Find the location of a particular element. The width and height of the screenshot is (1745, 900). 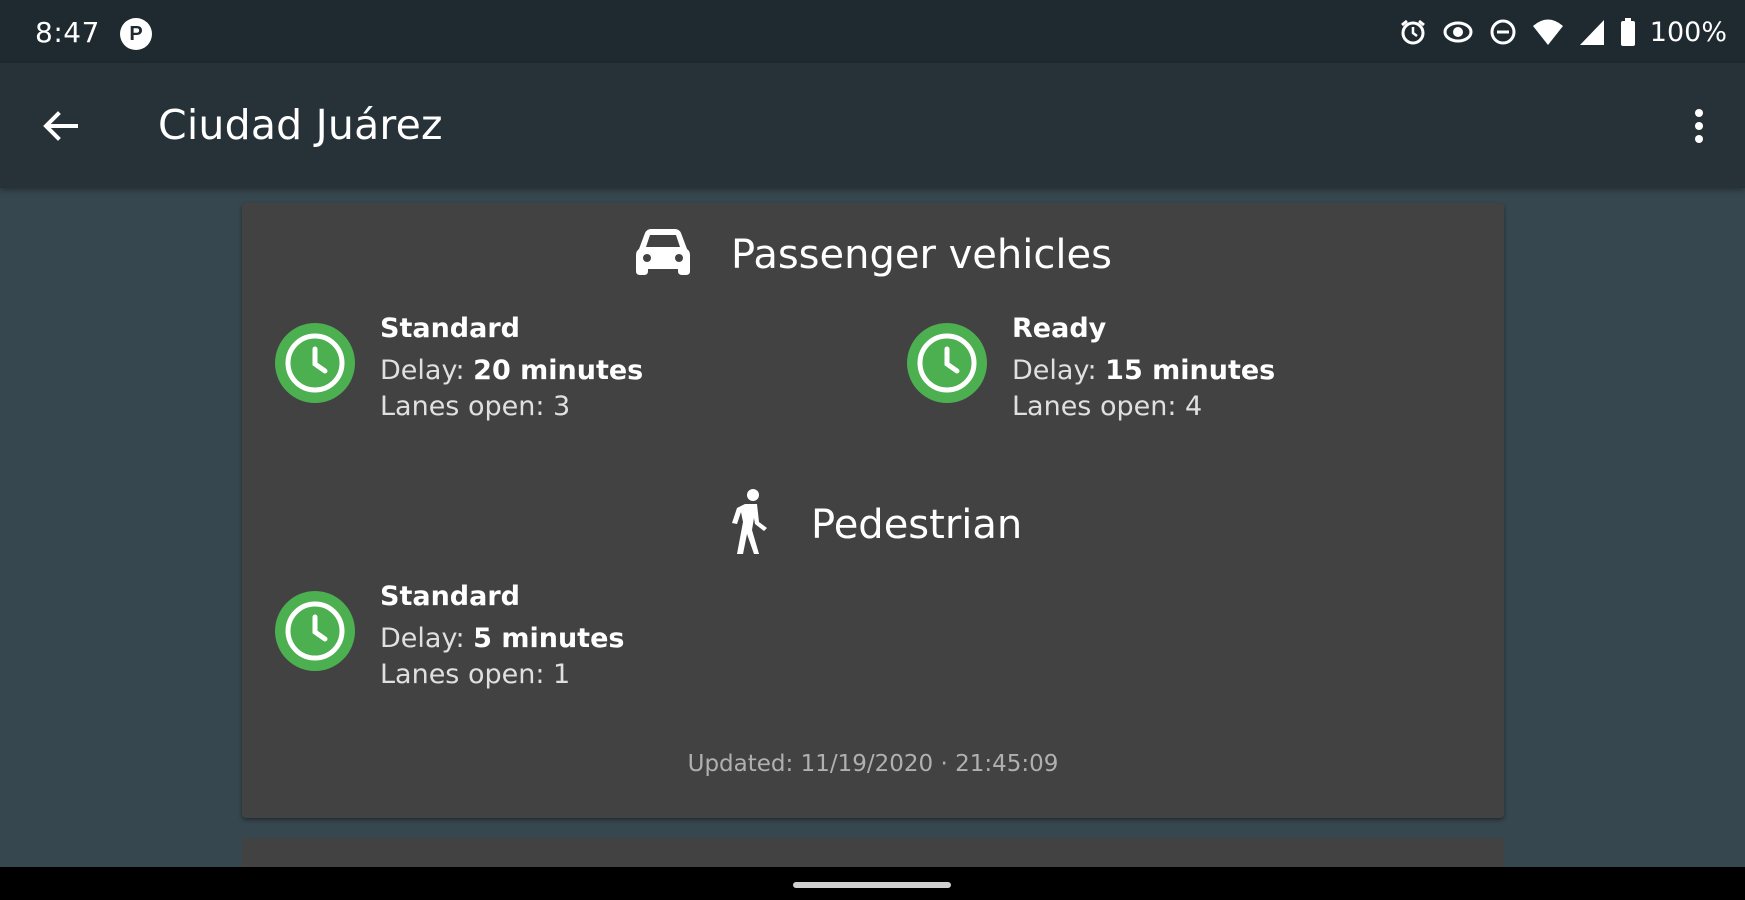

navigation-bar is located at coordinates (872, 883).